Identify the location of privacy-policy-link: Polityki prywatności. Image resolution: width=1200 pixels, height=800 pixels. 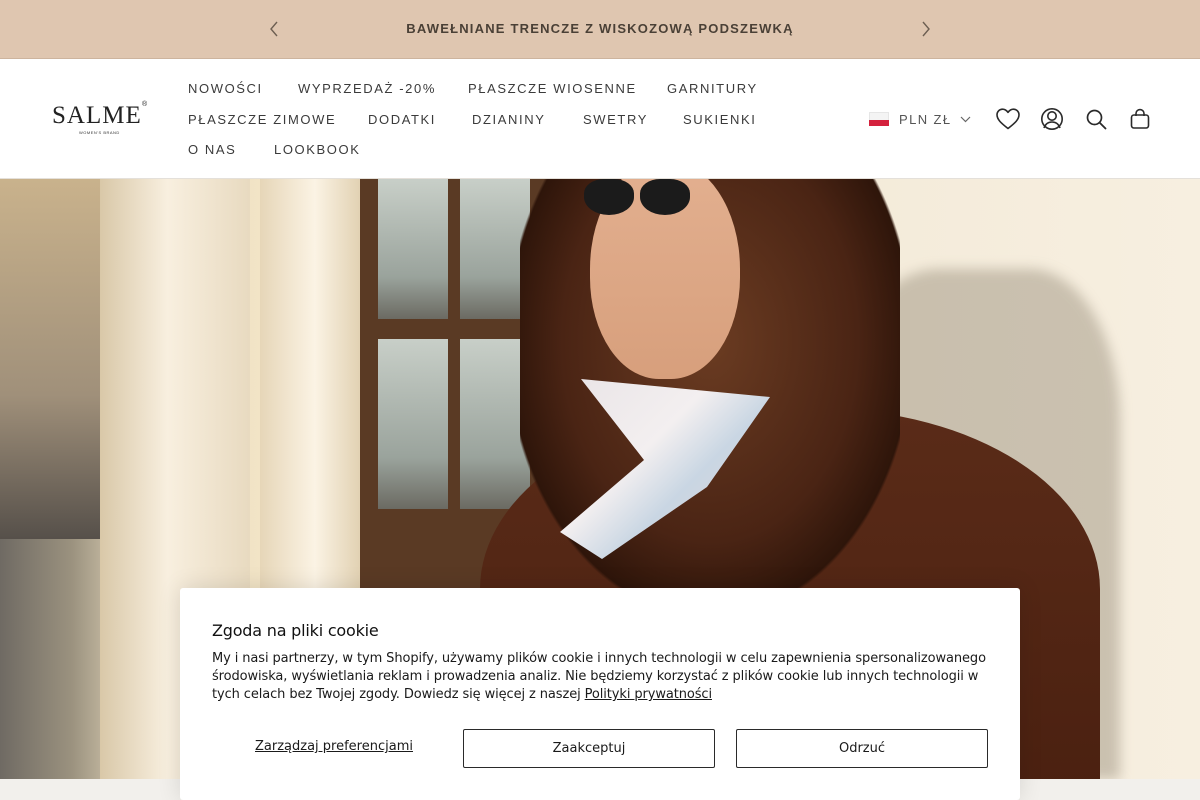
(648, 694).